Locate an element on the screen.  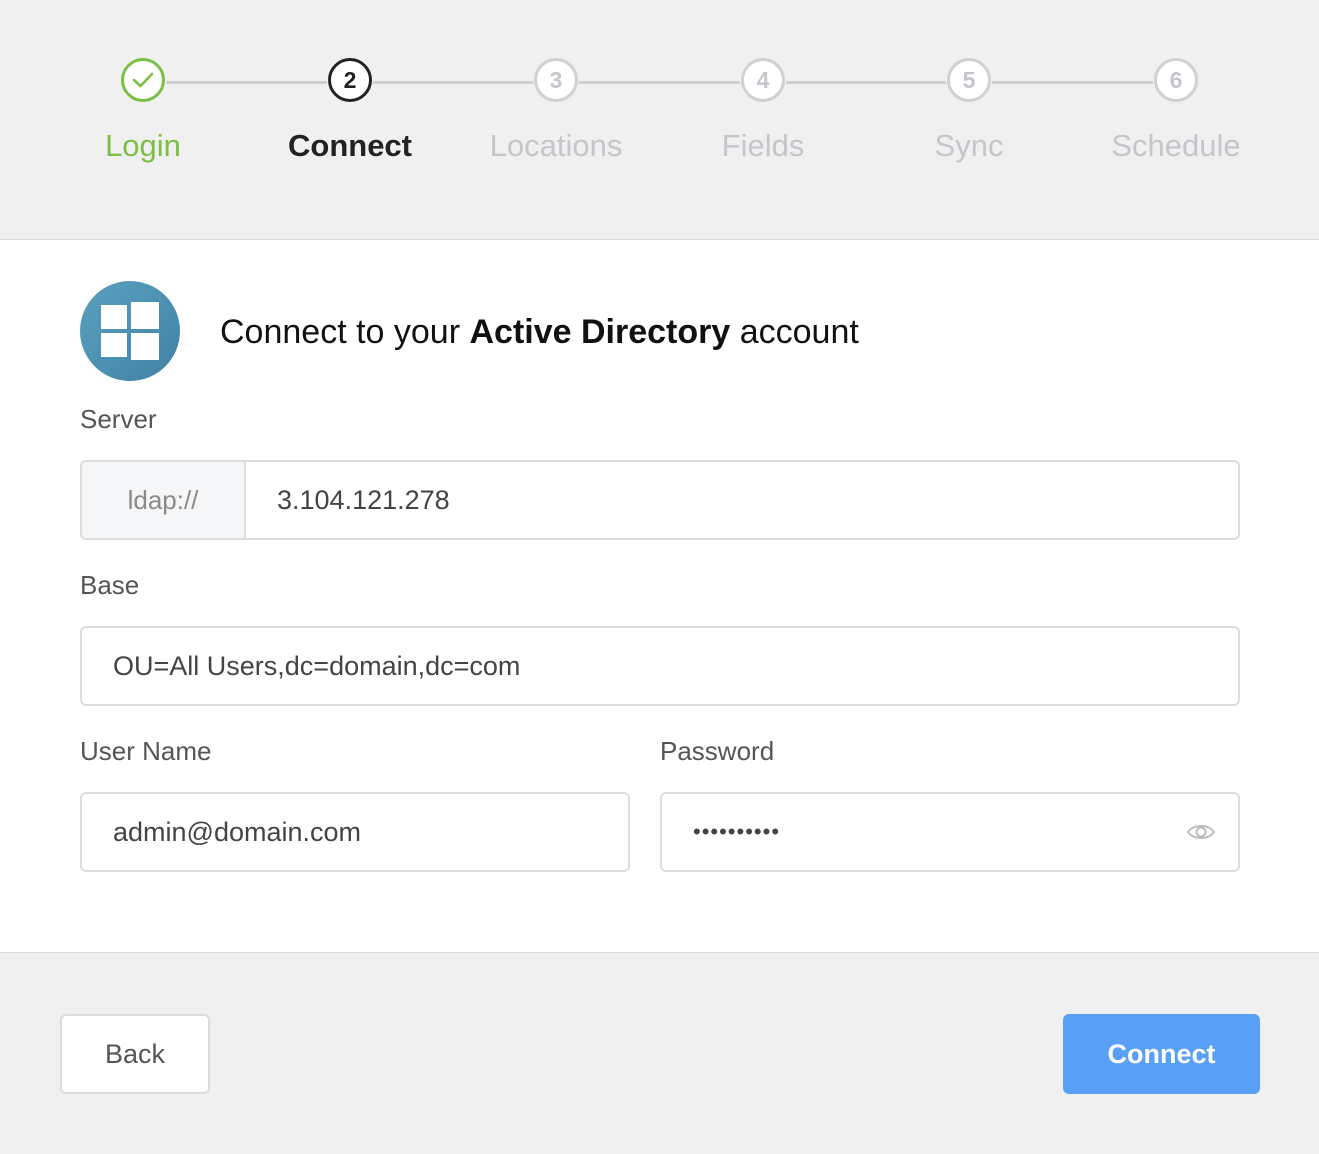
base-input: OU=All Users,dc=domain,dc=com is located at coordinates (301, 666).